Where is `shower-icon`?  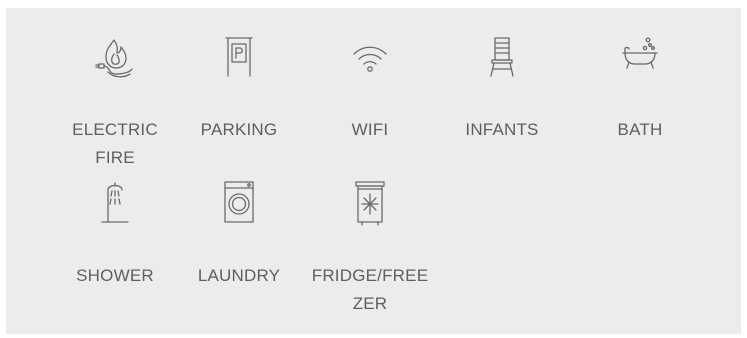
shower-icon is located at coordinates (115, 205).